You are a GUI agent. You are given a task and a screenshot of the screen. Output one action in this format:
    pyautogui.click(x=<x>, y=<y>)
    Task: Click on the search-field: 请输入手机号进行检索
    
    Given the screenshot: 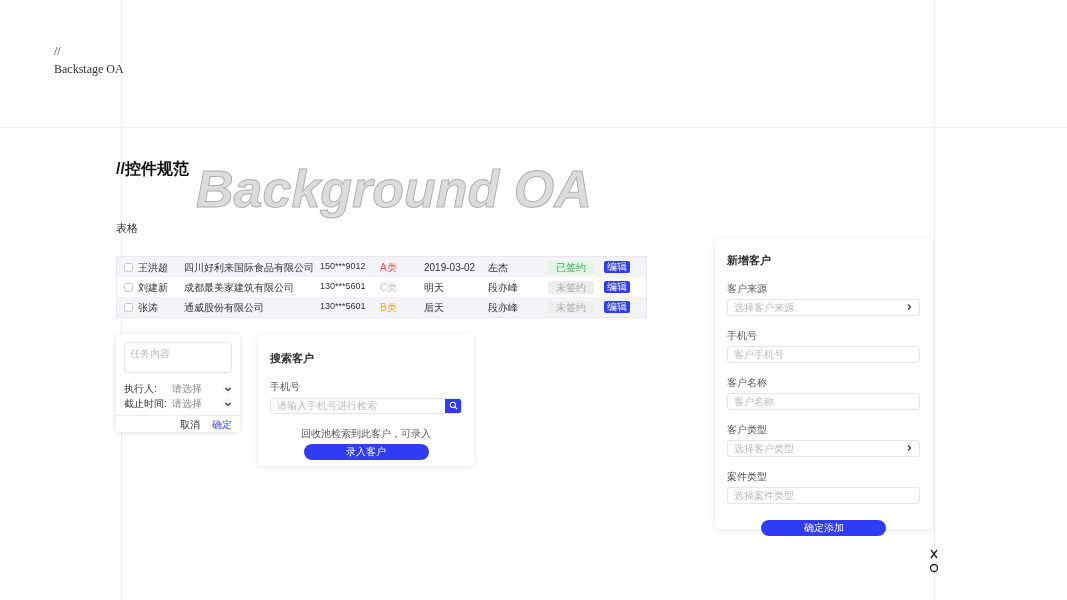 What is the action you would take?
    pyautogui.click(x=366, y=405)
    